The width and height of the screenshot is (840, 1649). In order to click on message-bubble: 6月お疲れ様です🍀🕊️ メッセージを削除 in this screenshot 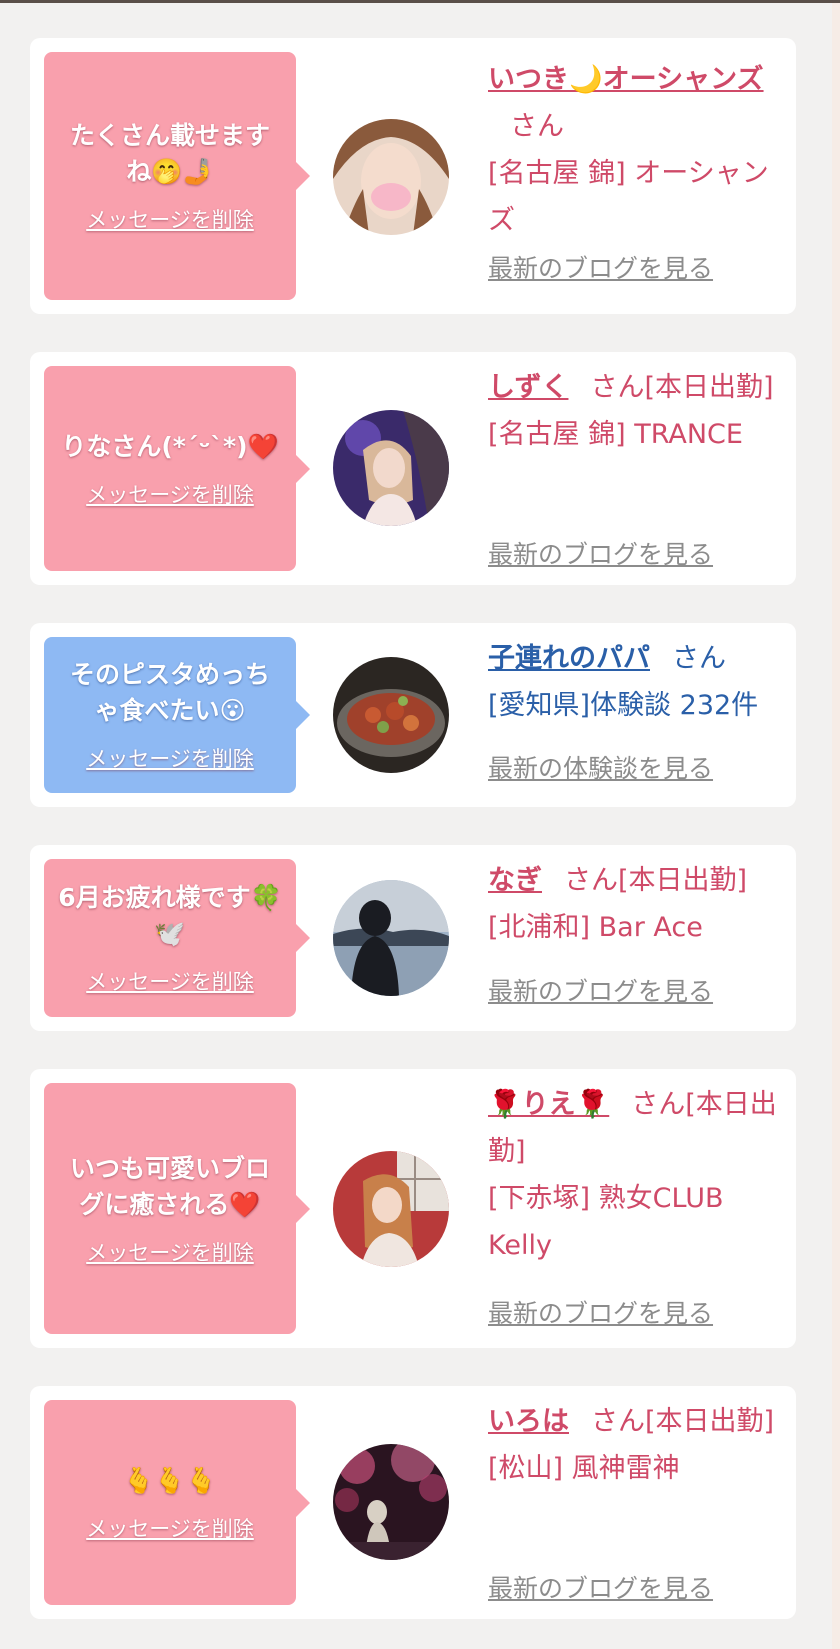, I will do `click(177, 938)`.